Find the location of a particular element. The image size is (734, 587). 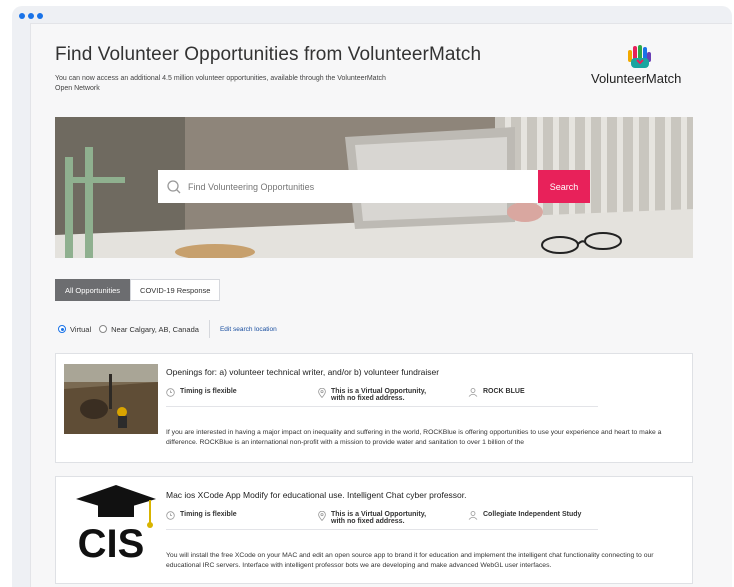

cis-logo-text: CIS is located at coordinates (111, 541).